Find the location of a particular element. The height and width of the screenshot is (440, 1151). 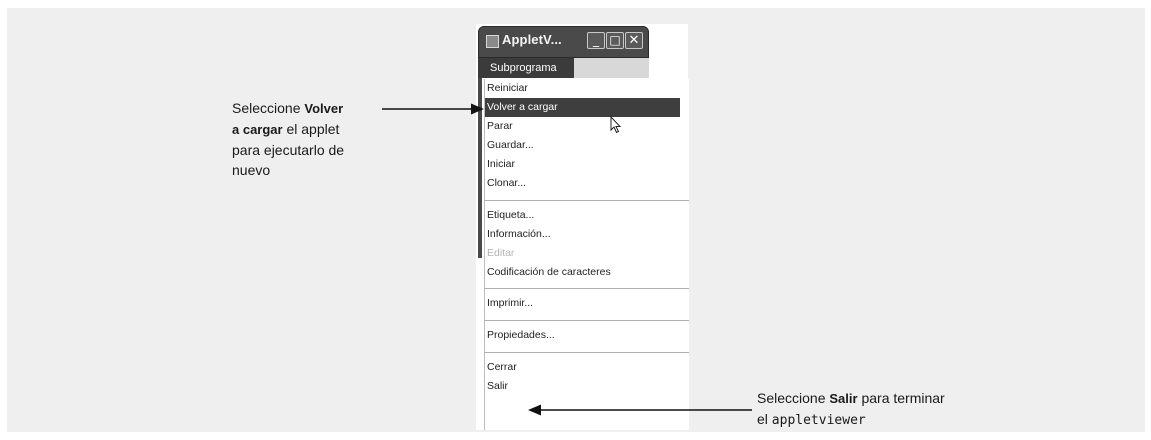

arrow-to-salir is located at coordinates (640, 410).